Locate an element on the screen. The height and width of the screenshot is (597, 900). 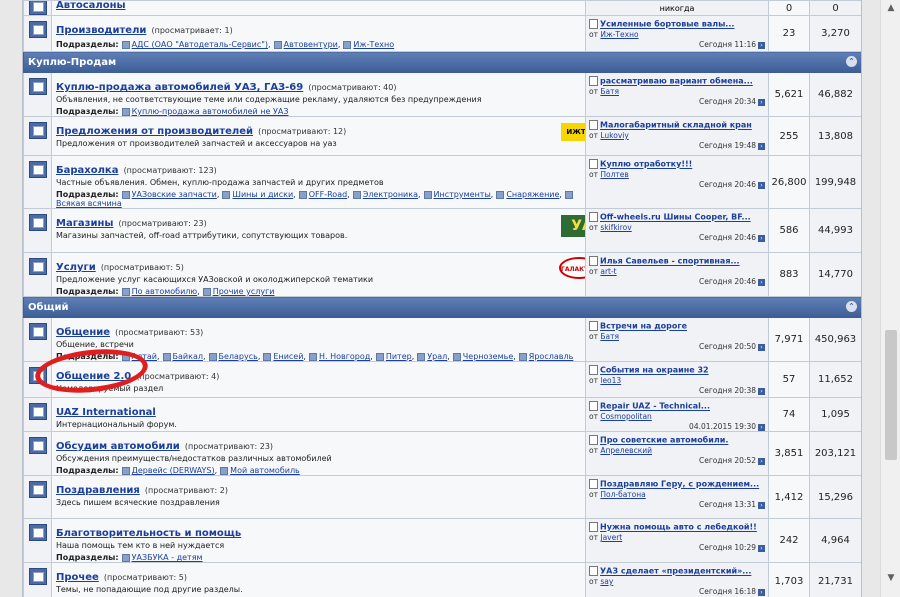
last-post-author-link: Полтев is located at coordinates (614, 174).